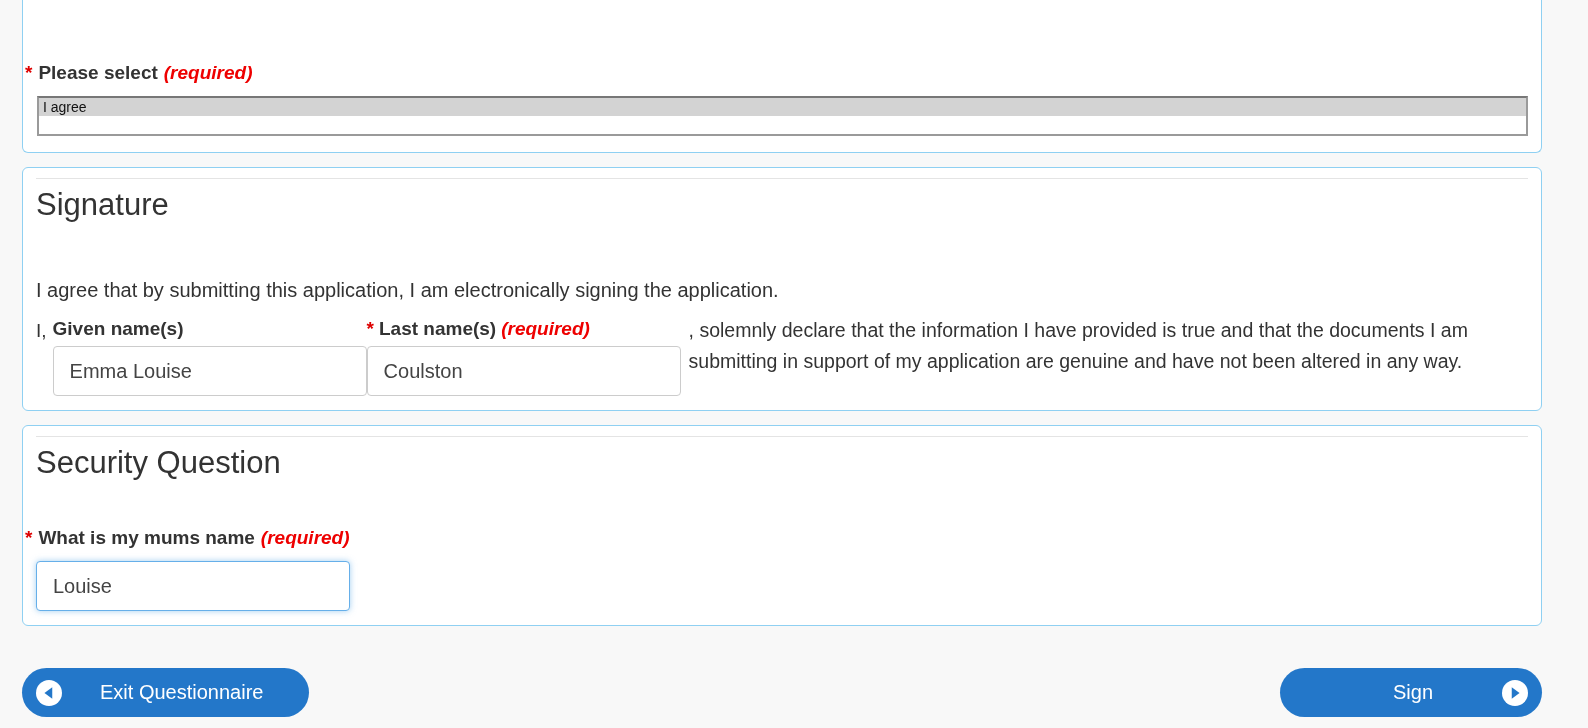 Image resolution: width=1588 pixels, height=728 pixels. What do you see at coordinates (193, 586) in the screenshot?
I see `answer-input: Louise` at bounding box center [193, 586].